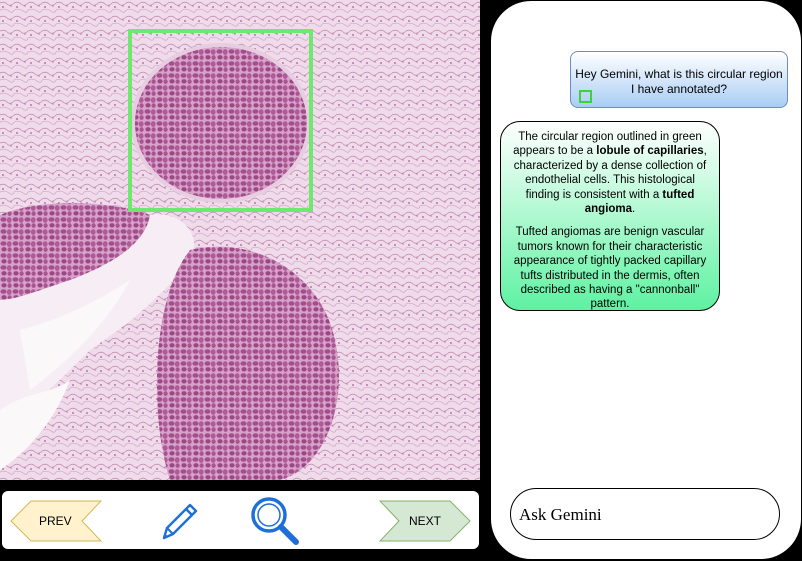 Image resolution: width=802 pixels, height=561 pixels. I want to click on ask-input-container, so click(645, 514).